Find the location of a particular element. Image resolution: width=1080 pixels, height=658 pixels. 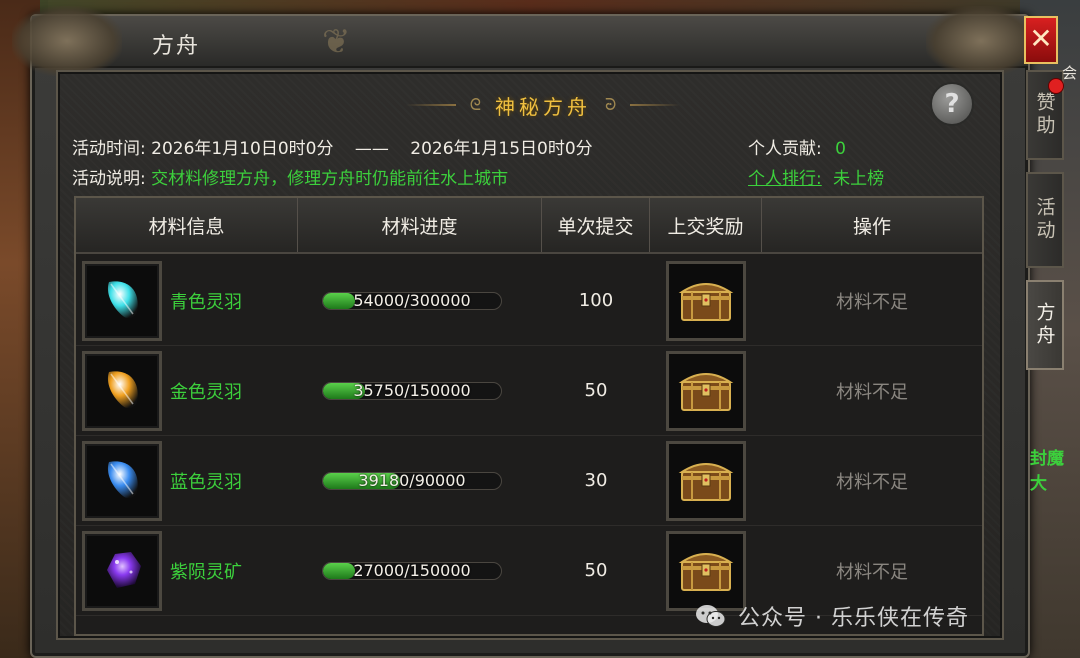

dragon-ornament-left is located at coordinates (67, 41).